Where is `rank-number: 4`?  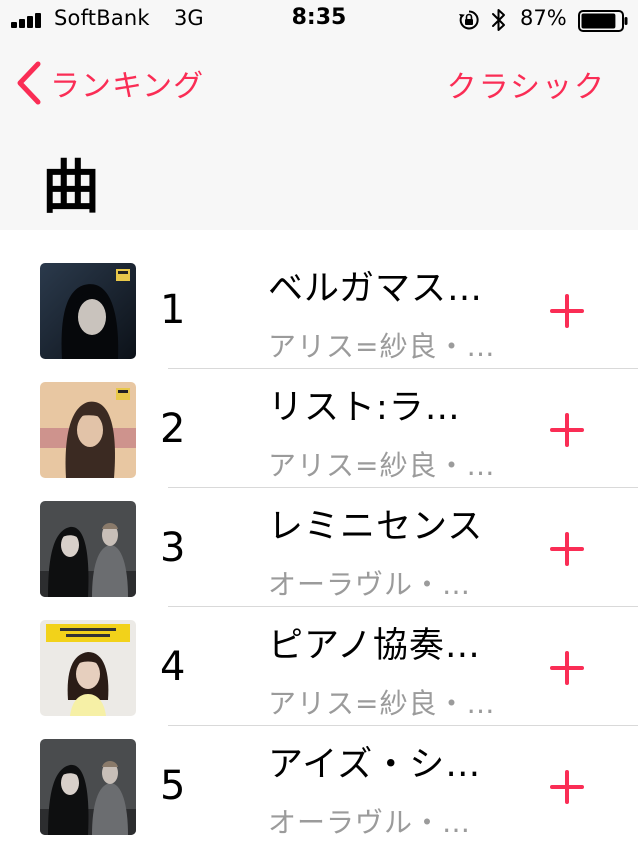
rank-number: 4 is located at coordinates (173, 667).